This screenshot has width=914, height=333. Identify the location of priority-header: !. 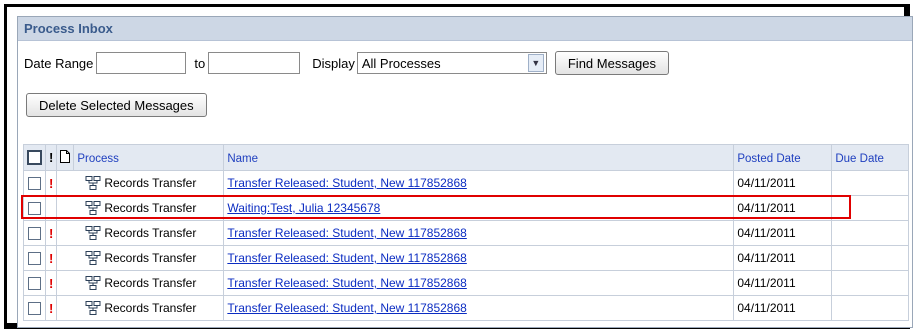
(51, 157).